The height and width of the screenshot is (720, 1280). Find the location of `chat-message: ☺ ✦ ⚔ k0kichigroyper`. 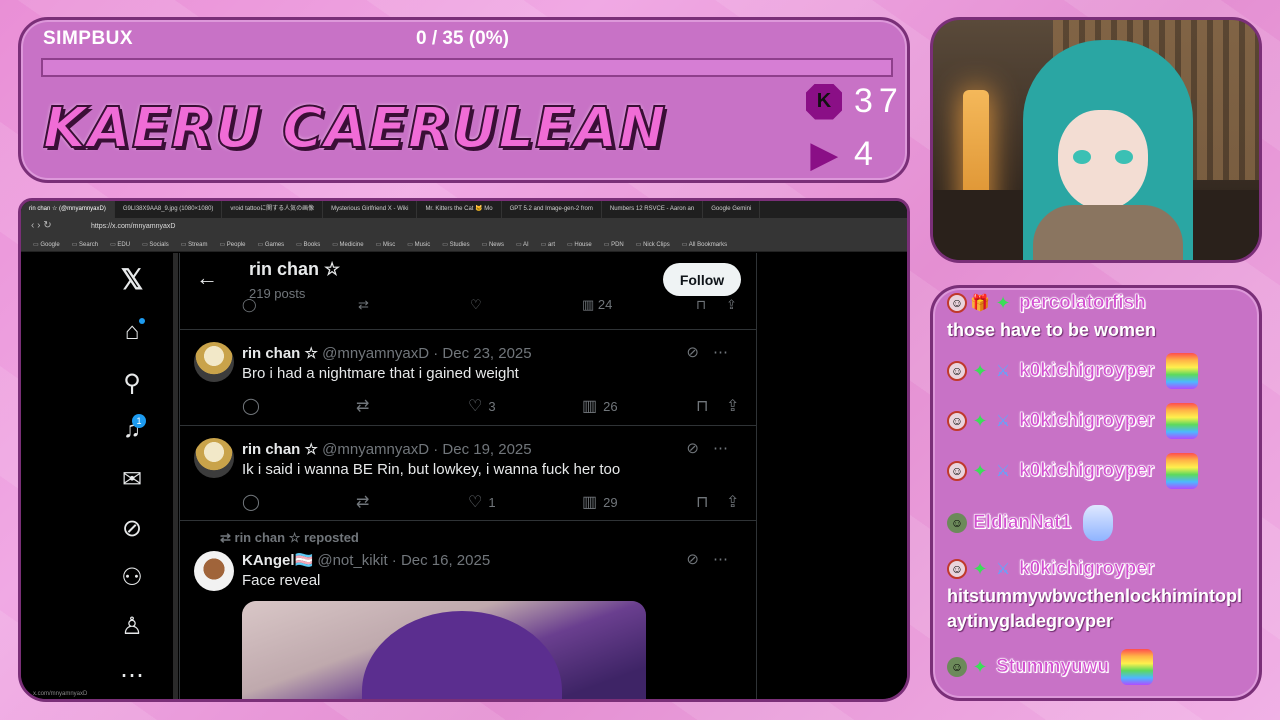

chat-message: ☺ ✦ ⚔ k0kichigroyper is located at coordinates (1098, 421).